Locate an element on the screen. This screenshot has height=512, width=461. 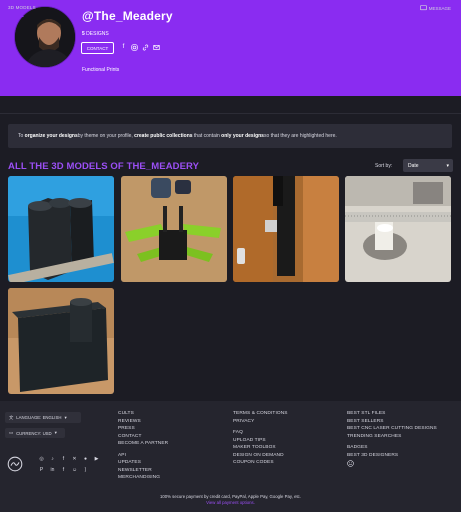
message-button: MESSAGE is located at coordinates (435, 8).